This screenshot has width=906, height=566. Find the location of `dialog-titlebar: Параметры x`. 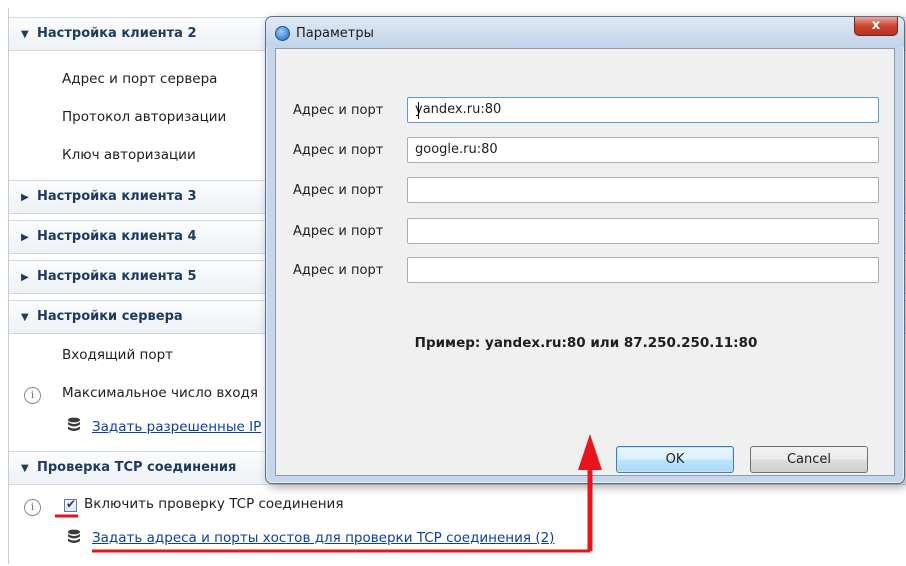

dialog-titlebar: Параметры x is located at coordinates (585, 32).